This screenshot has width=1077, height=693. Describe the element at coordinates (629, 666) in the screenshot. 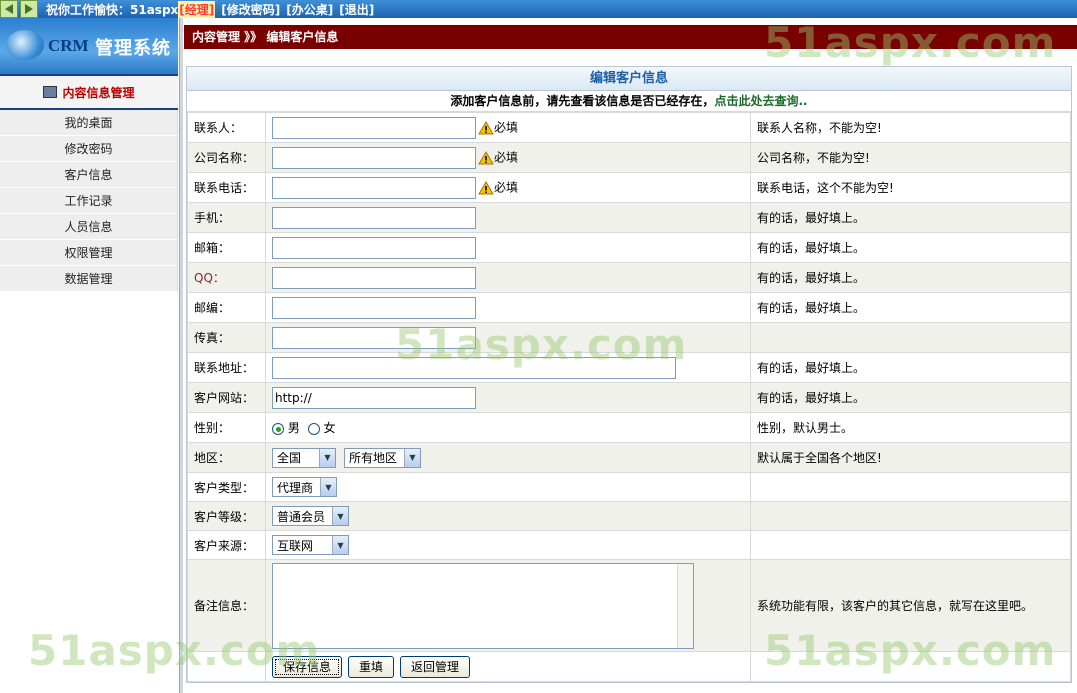

I see `row-actions: 保存信息 重填 返回管理` at that location.